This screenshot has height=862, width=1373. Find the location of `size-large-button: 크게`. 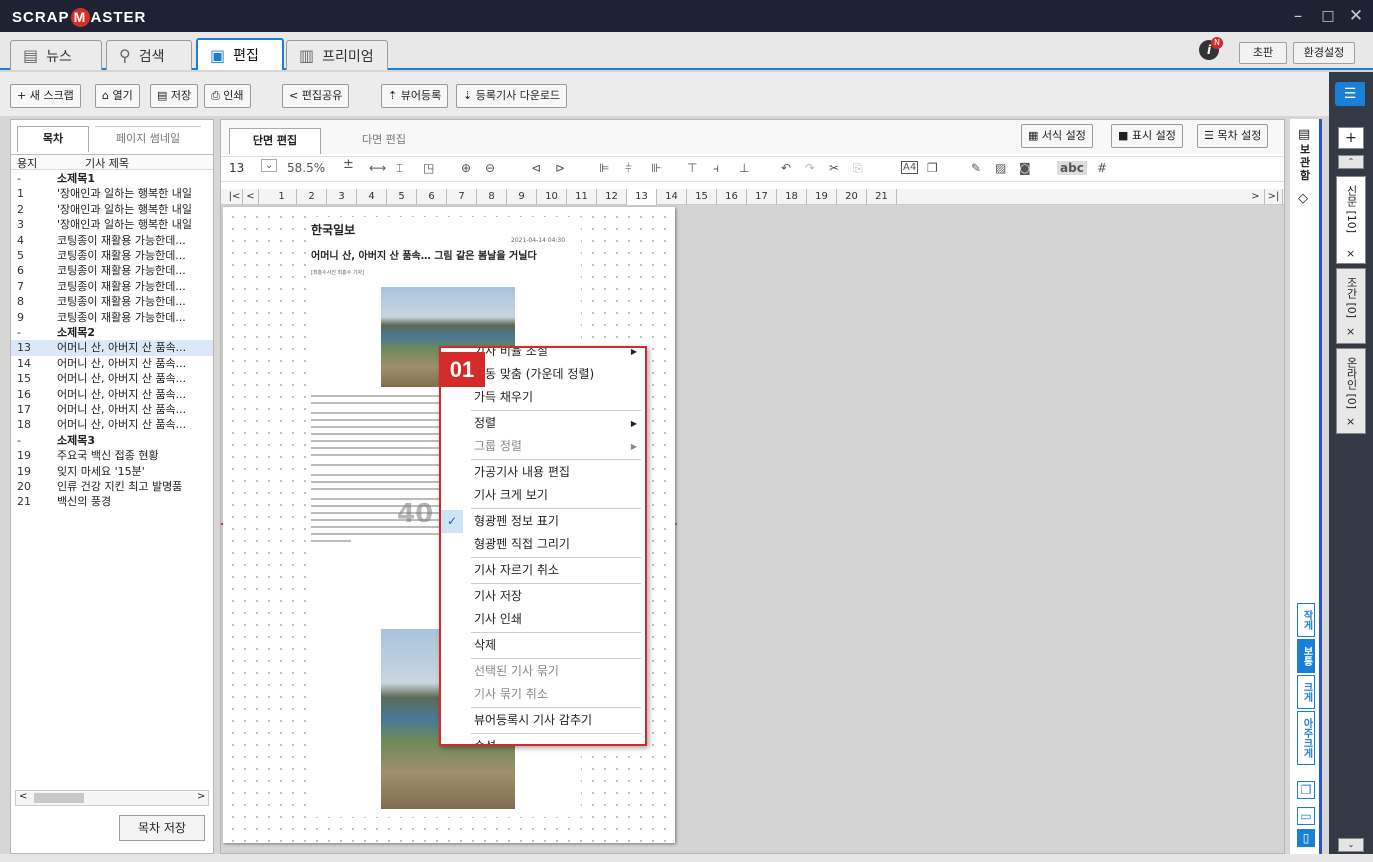

size-large-button: 크게 is located at coordinates (1306, 692).